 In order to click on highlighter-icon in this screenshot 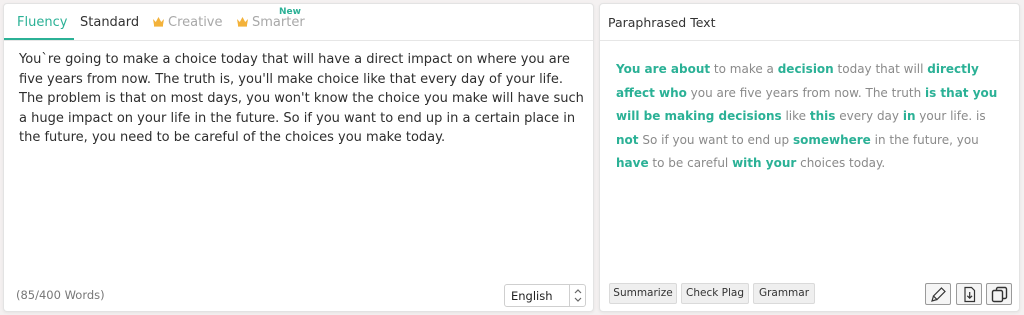, I will do `click(938, 294)`.